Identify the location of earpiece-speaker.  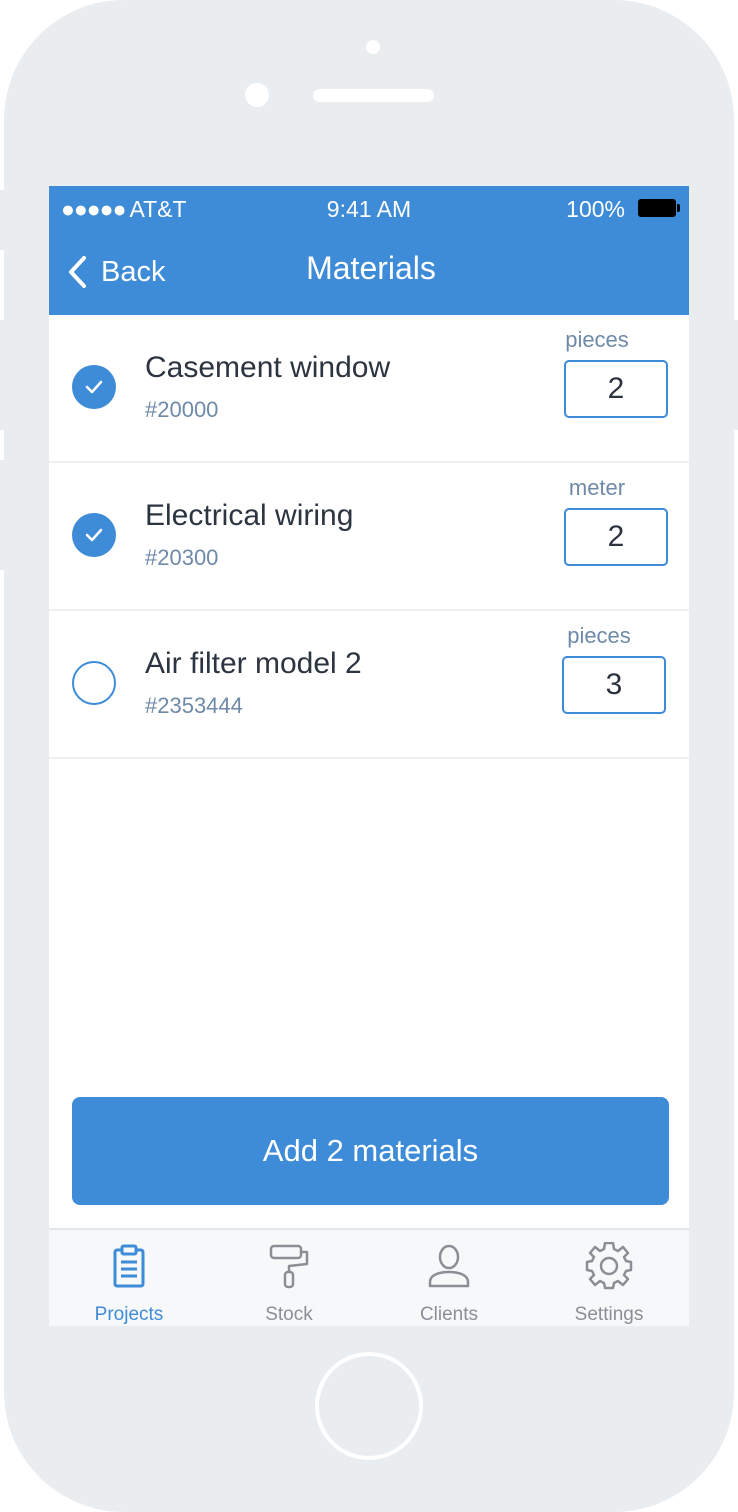
(373, 95).